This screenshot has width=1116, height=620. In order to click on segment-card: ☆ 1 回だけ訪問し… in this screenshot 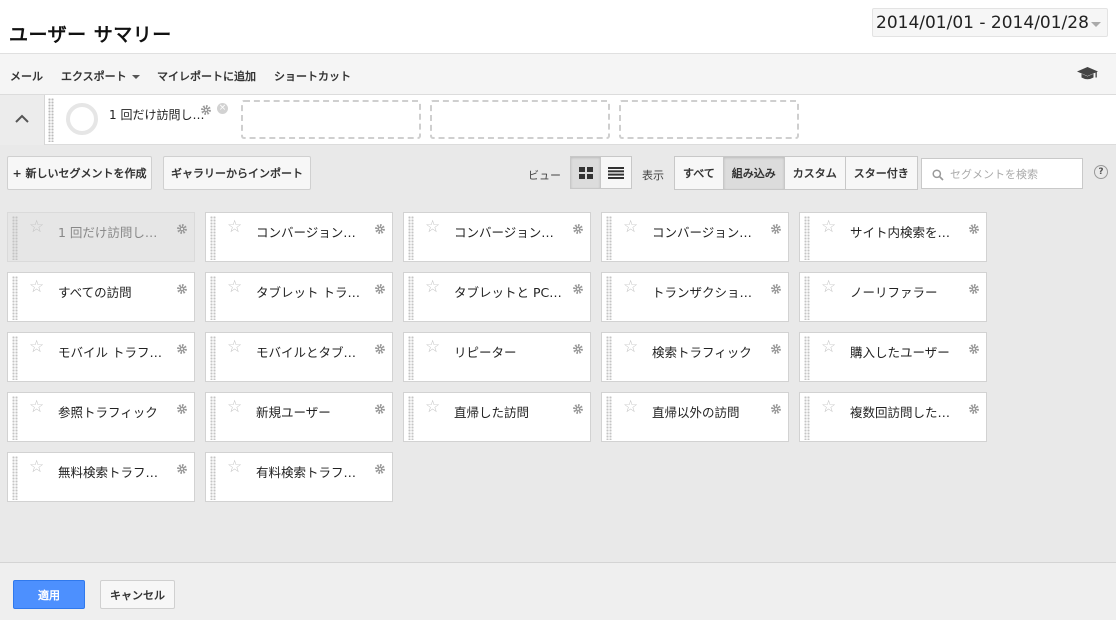, I will do `click(101, 237)`.